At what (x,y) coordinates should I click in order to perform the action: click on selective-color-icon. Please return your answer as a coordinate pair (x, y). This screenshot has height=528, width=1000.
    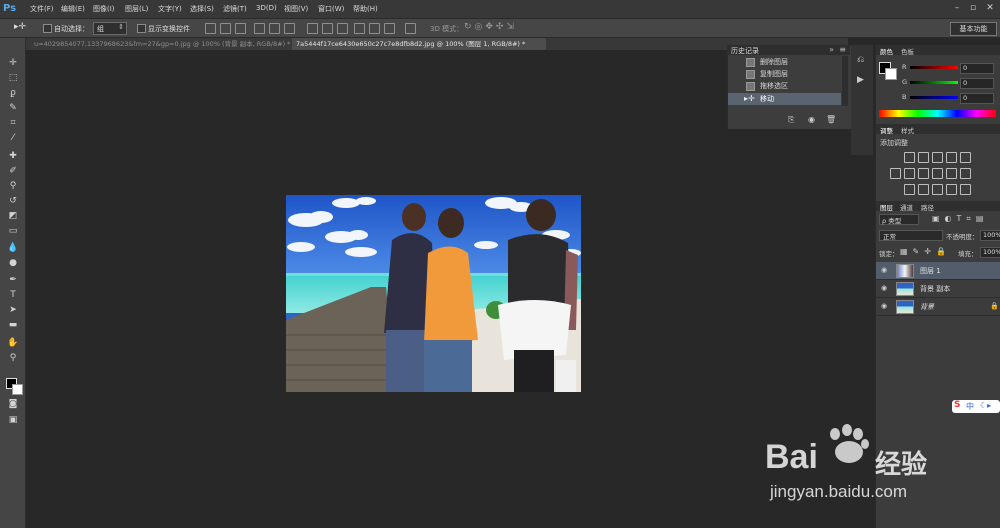
    Looking at the image, I should click on (965, 189).